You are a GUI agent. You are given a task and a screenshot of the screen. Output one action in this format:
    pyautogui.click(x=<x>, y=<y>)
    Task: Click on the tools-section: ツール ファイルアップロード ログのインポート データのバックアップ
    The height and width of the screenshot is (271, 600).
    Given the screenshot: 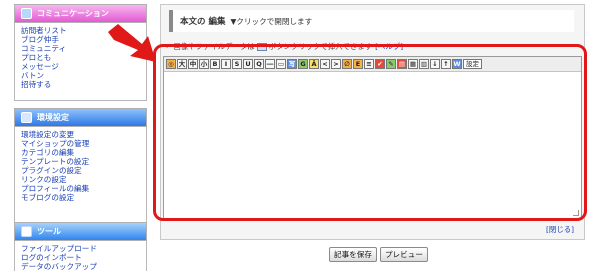 What is the action you would take?
    pyautogui.click(x=80, y=246)
    